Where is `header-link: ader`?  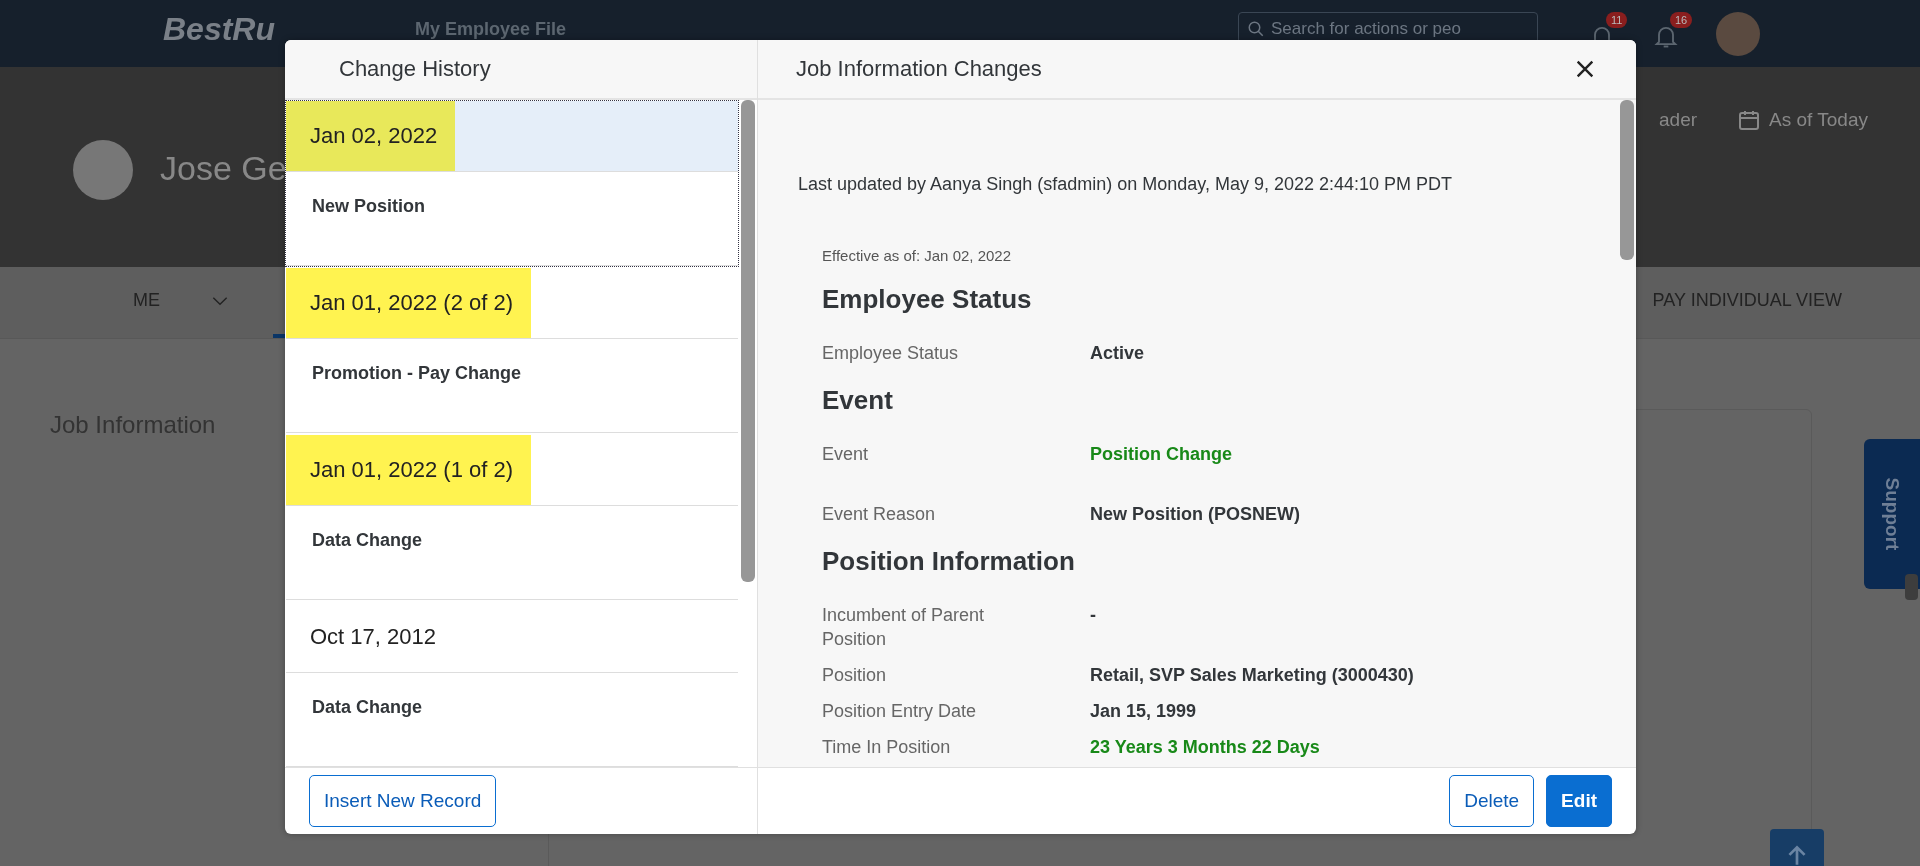 header-link: ader is located at coordinates (1678, 120).